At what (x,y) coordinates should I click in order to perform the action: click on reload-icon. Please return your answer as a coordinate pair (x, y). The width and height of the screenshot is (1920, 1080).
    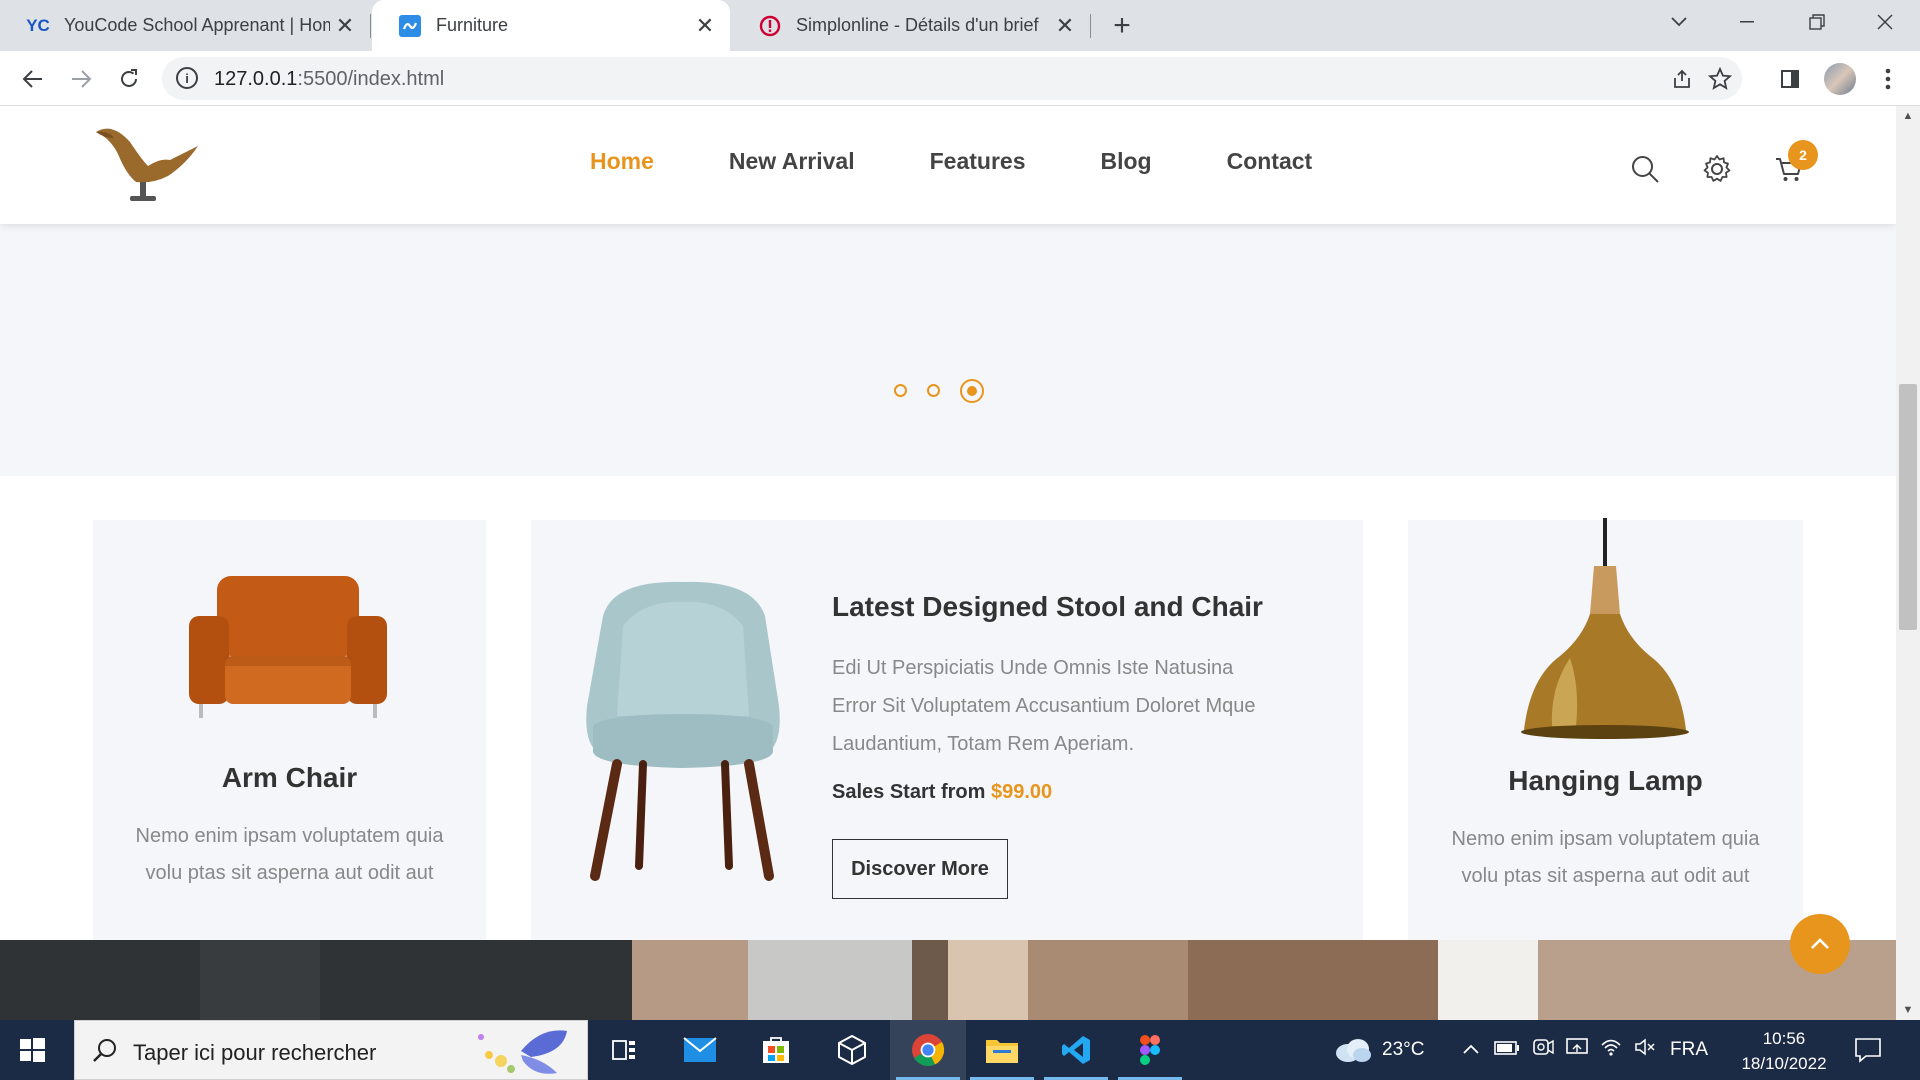
    Looking at the image, I should click on (129, 79).